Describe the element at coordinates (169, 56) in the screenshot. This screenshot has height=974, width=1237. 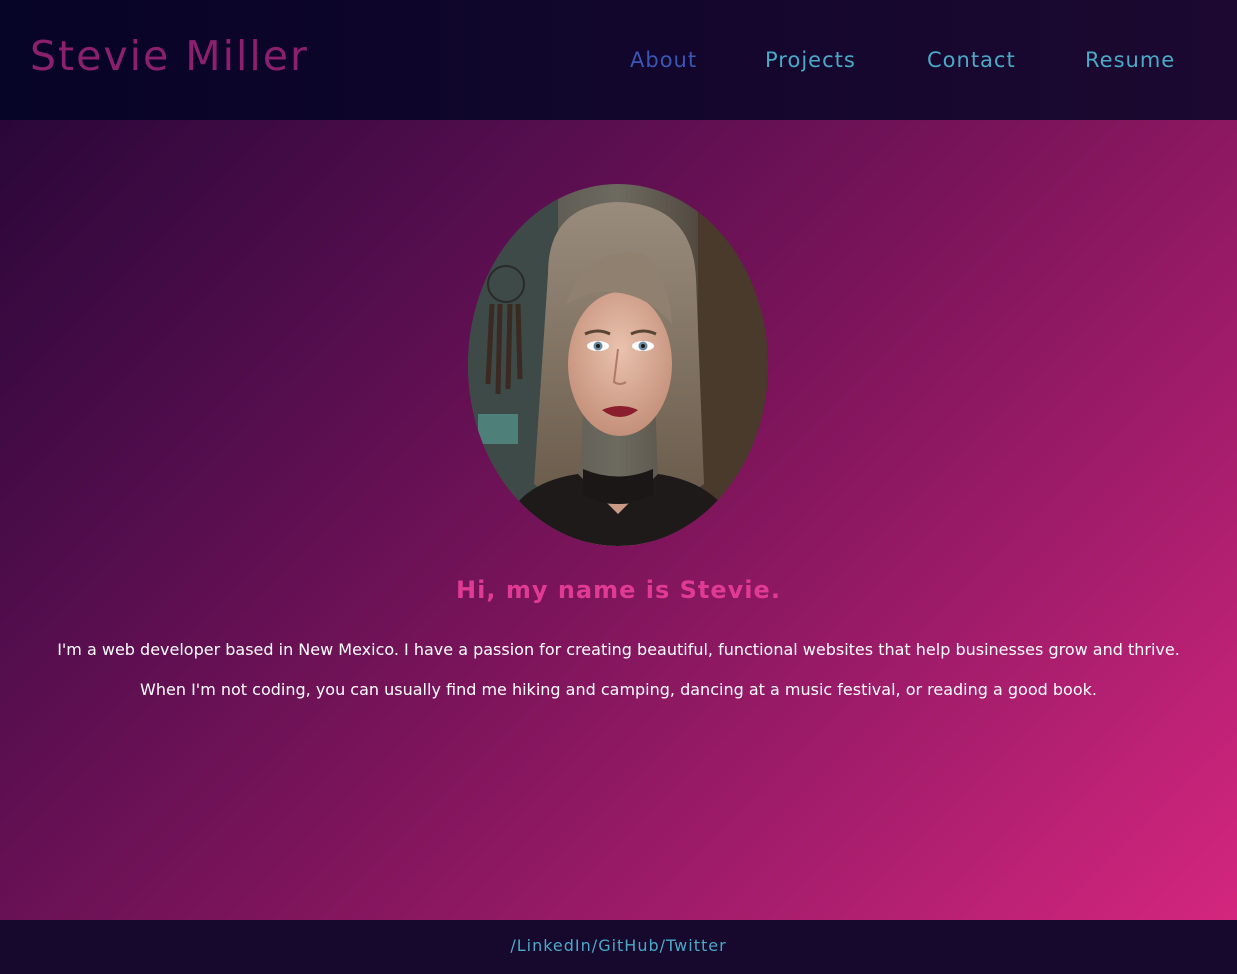
I see `site-title: Stevie Miller` at that location.